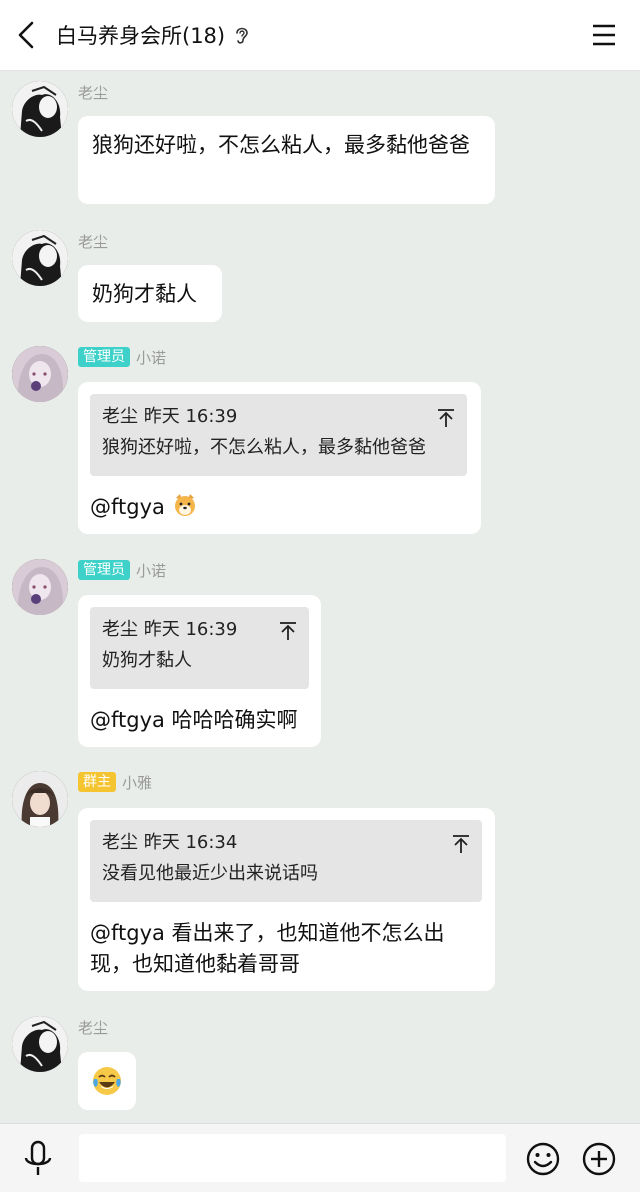  I want to click on reply-text-wrap: @ftgya, so click(279, 507).